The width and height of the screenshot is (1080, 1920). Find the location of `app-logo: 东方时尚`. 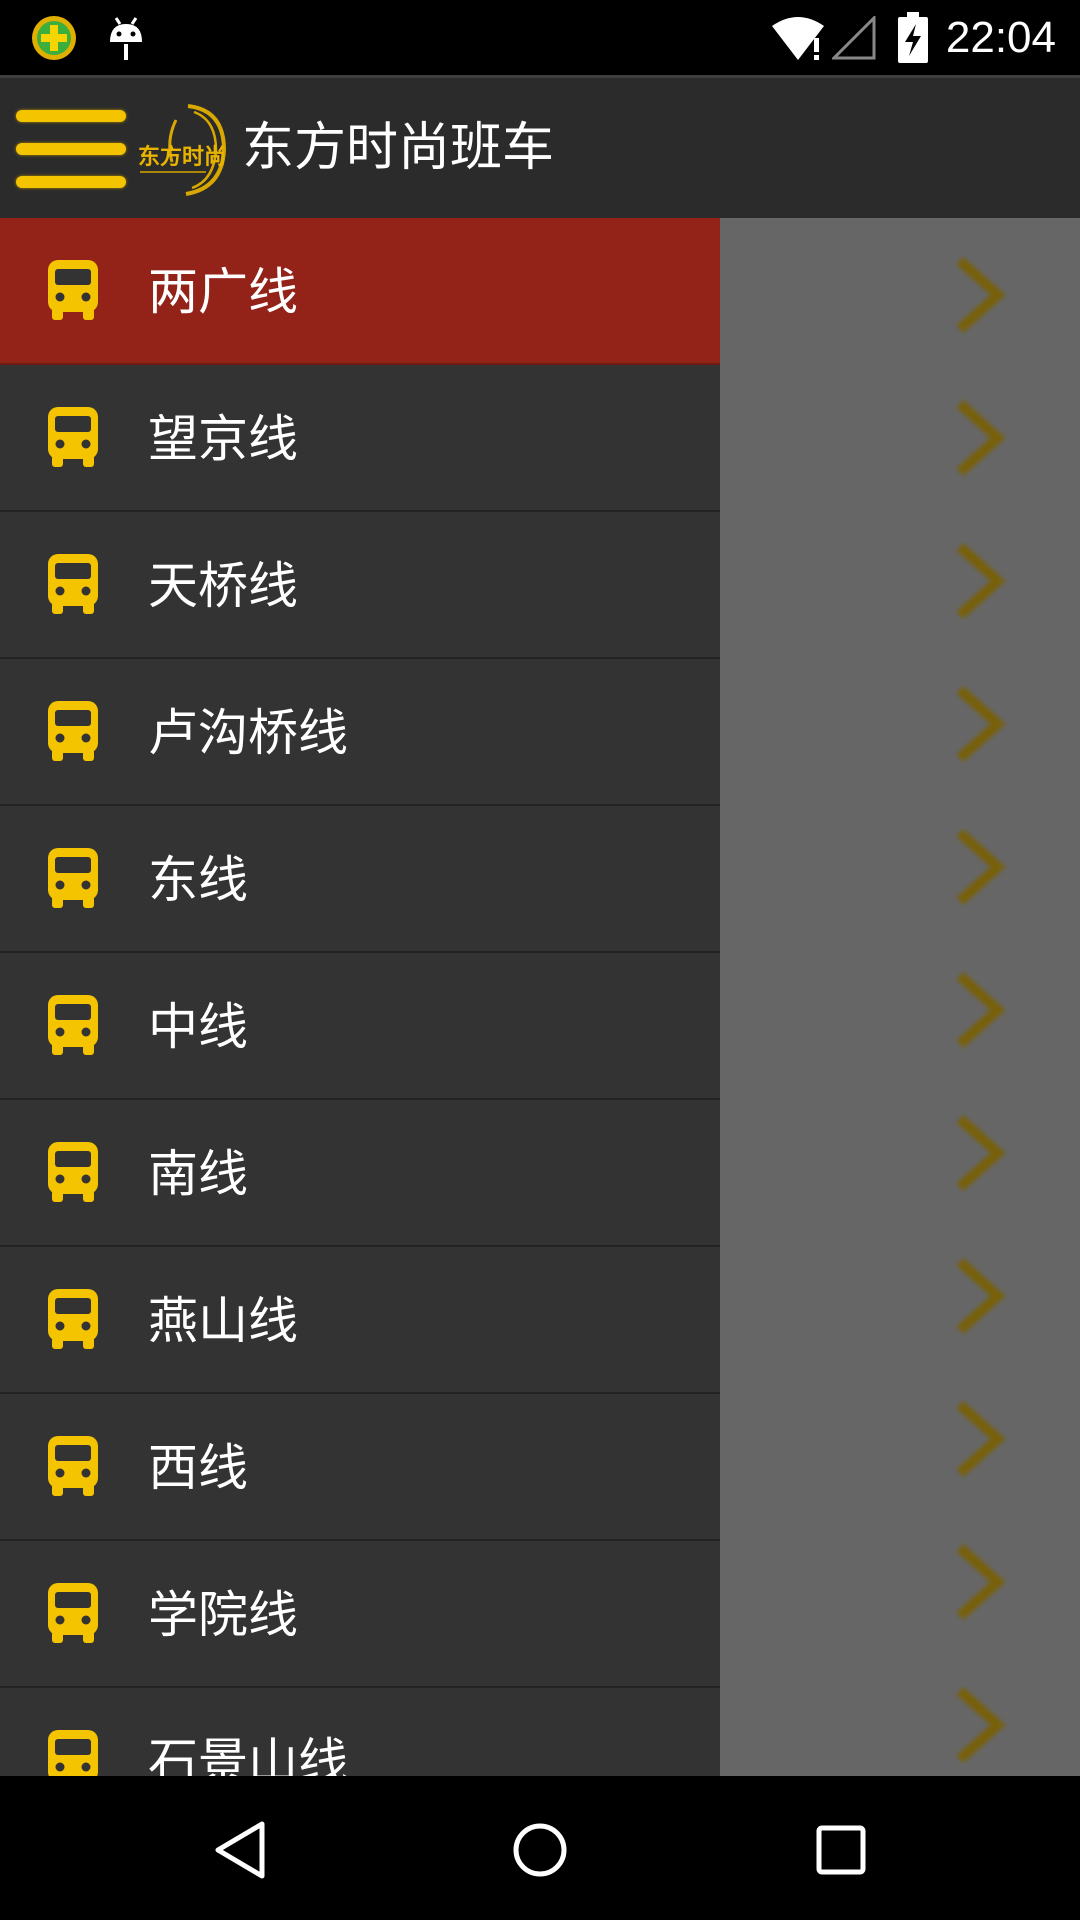

app-logo: 东方时尚 is located at coordinates (182, 150).